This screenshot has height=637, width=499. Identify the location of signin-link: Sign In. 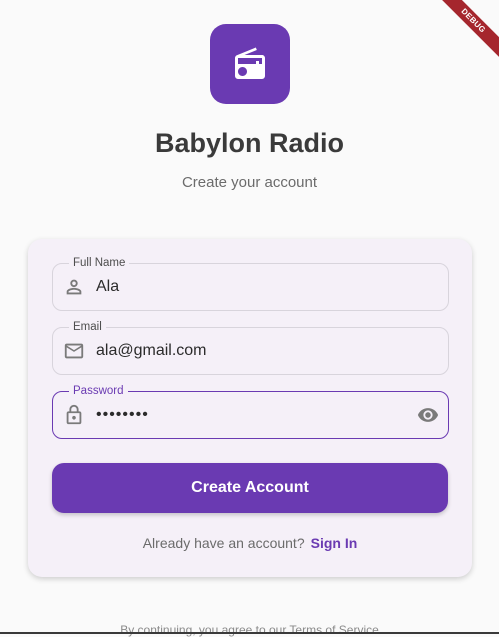
(334, 543).